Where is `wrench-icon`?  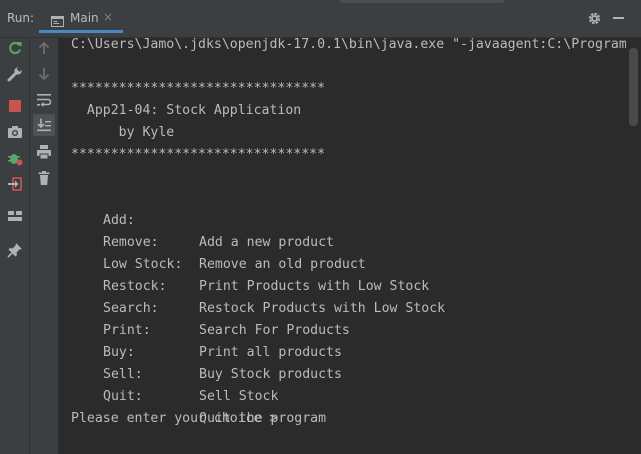
wrench-icon is located at coordinates (15, 74).